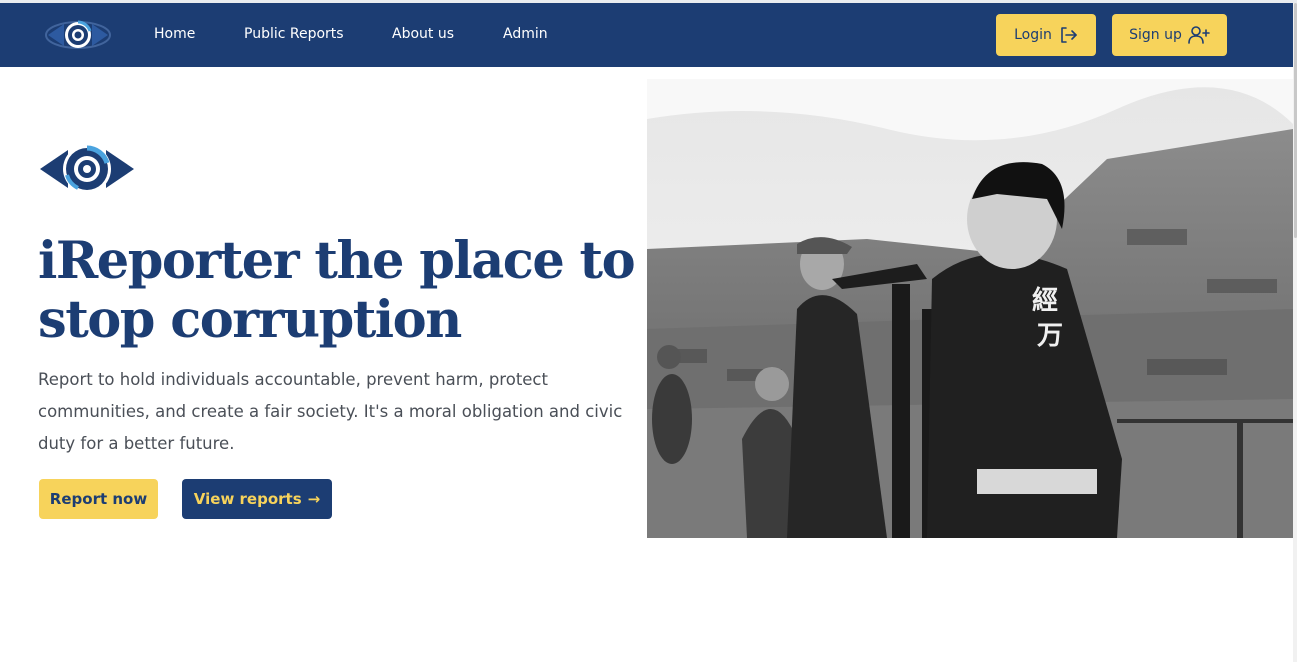  What do you see at coordinates (423, 34) in the screenshot?
I see `nav-link-about-us: About us` at bounding box center [423, 34].